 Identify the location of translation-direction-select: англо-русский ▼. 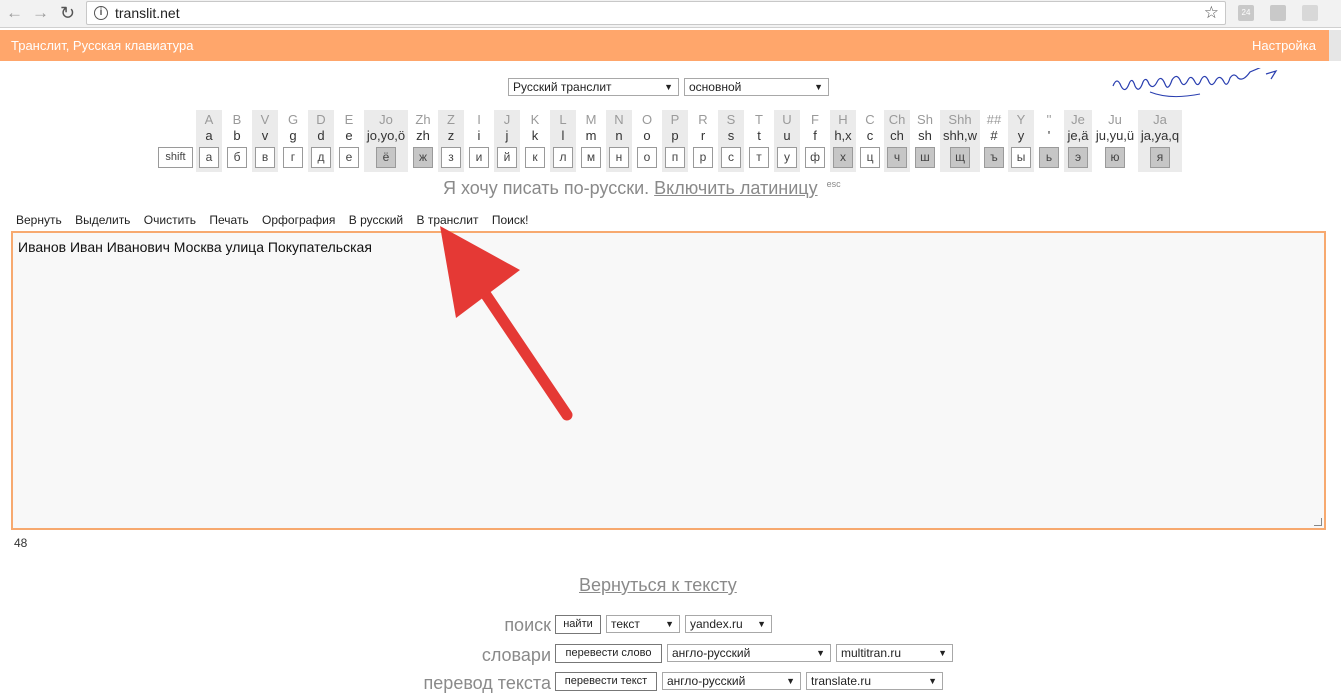
(731, 681).